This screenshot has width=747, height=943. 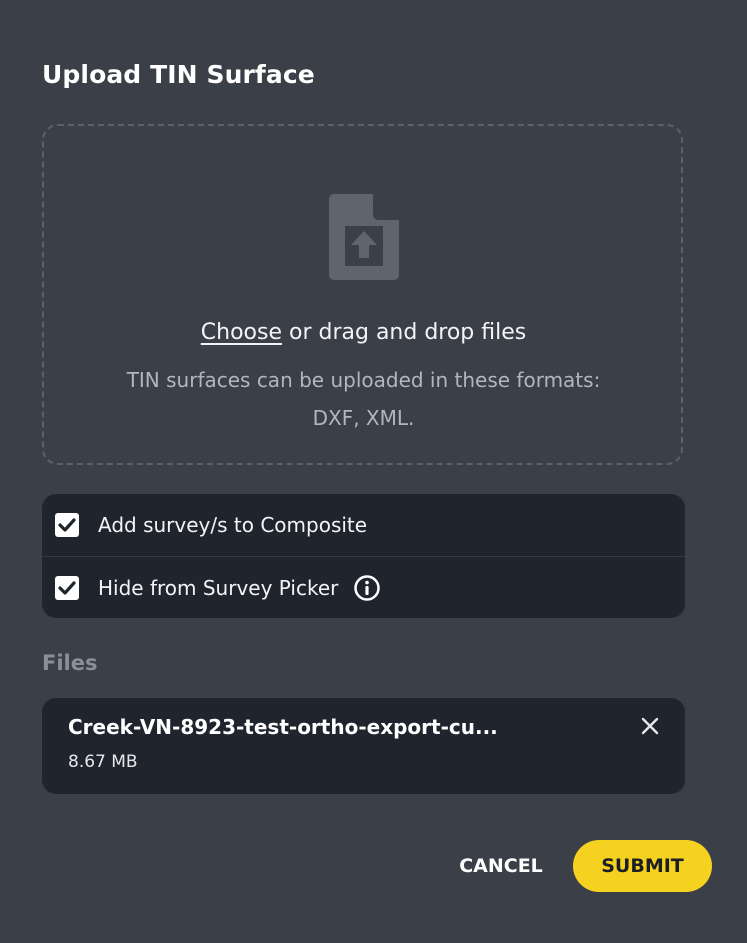 I want to click on hide-from-picker-checkbox, so click(x=67, y=588).